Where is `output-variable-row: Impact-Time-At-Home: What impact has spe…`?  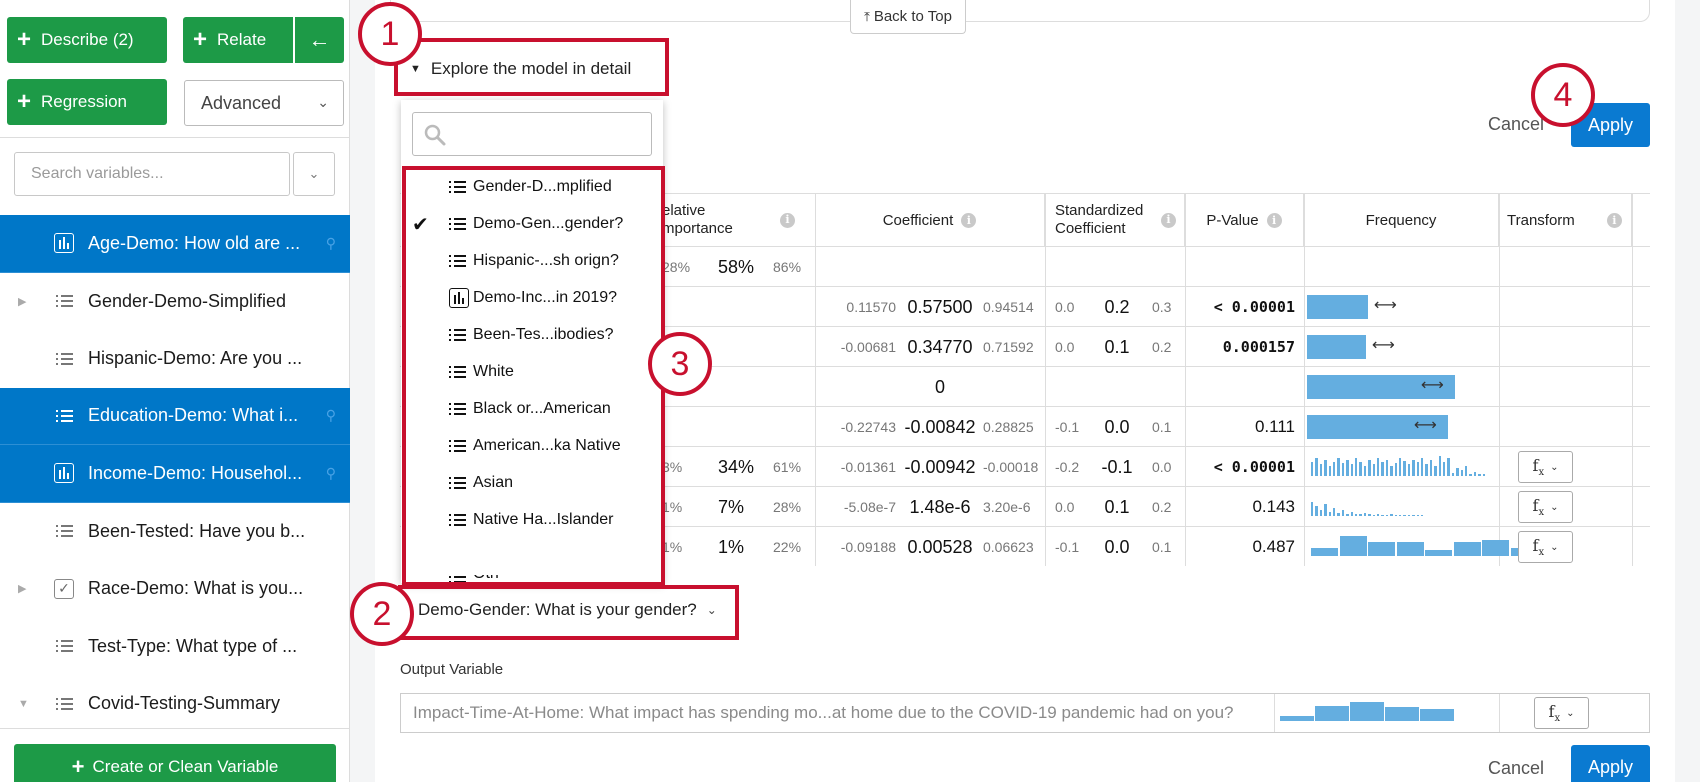
output-variable-row: Impact-Time-At-Home: What impact has spe… is located at coordinates (1025, 713).